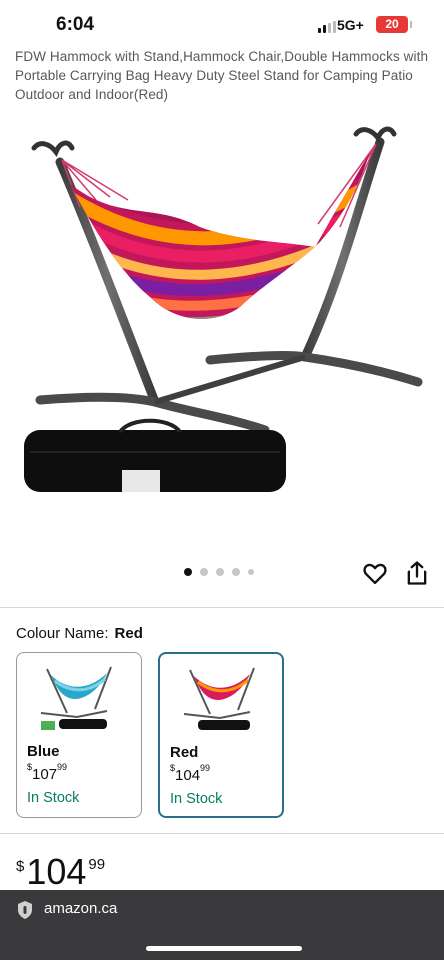 The height and width of the screenshot is (960, 444). I want to click on colour-label-text: Colour Name:, so click(62, 633).